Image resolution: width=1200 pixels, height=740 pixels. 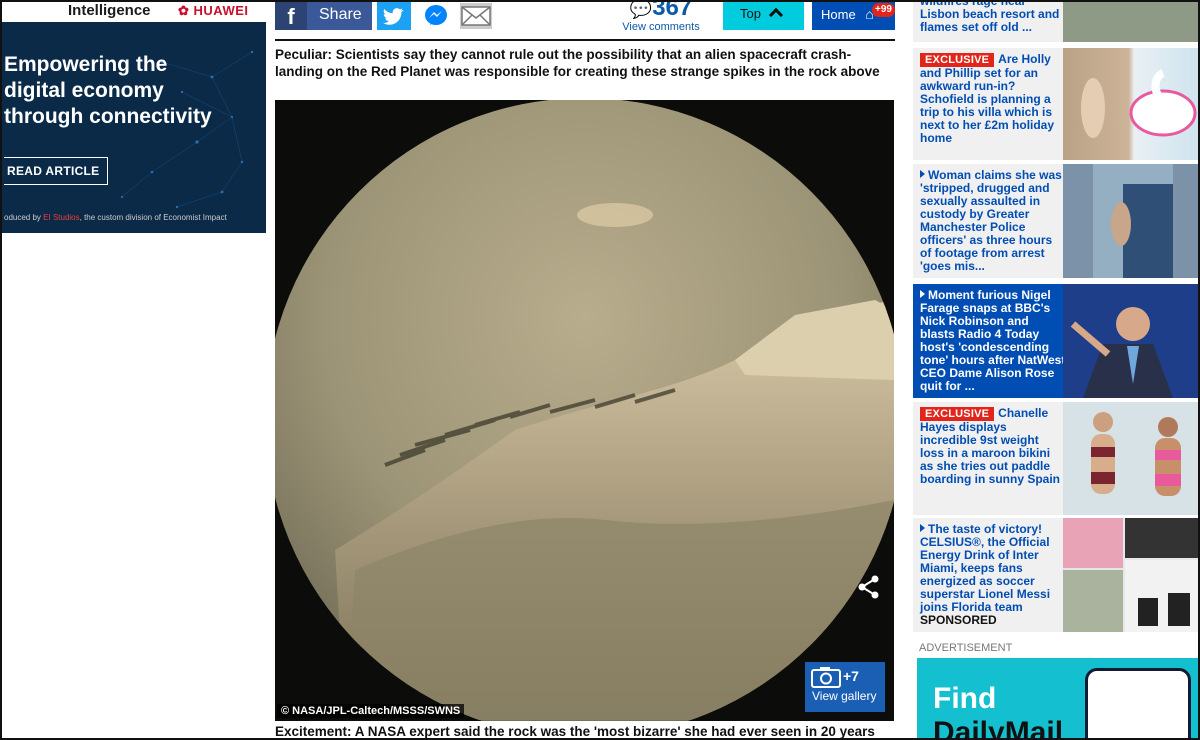 What do you see at coordinates (1133, 221) in the screenshot?
I see `cell-footage-image` at bounding box center [1133, 221].